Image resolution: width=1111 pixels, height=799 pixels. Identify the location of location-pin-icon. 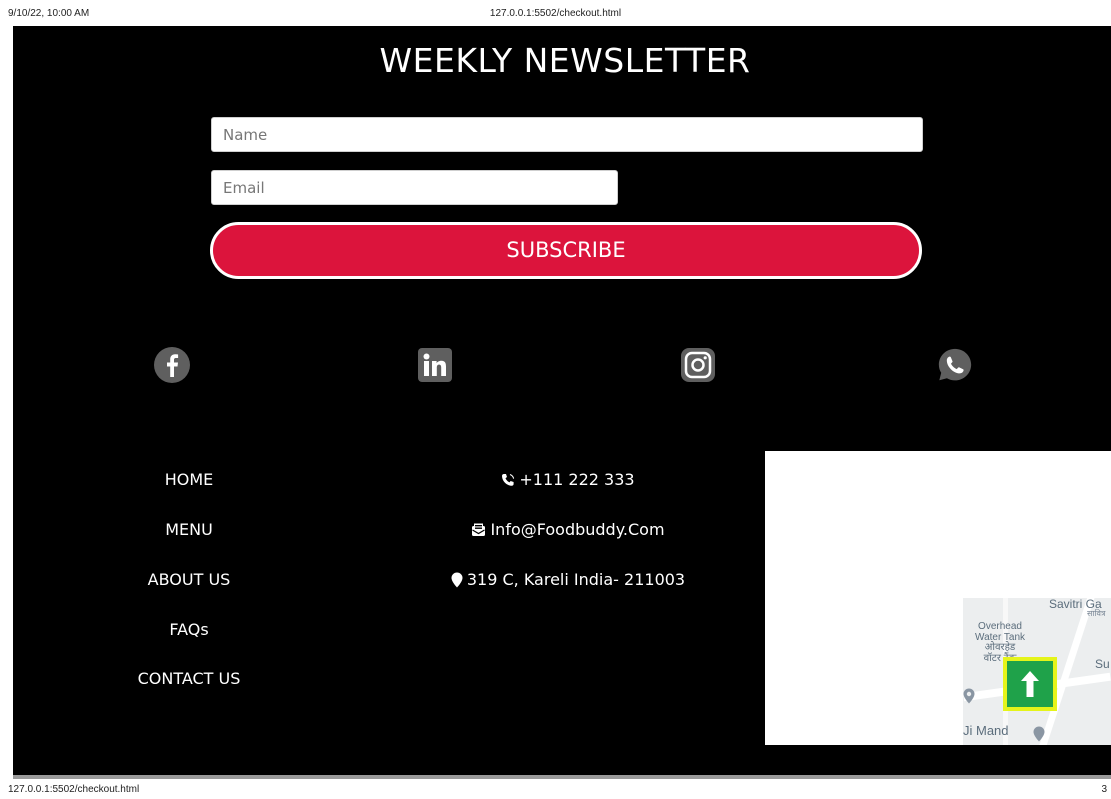
(457, 580).